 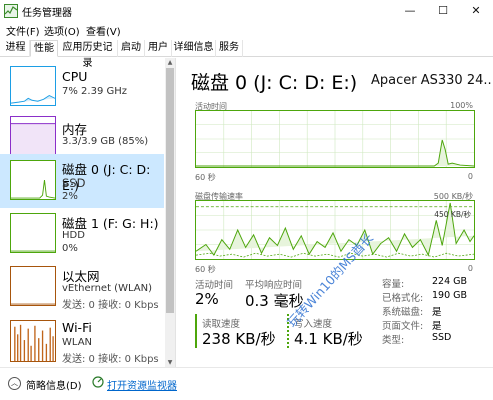 What do you see at coordinates (70, 248) in the screenshot?
I see `sidebar-item-usage: 0%` at bounding box center [70, 248].